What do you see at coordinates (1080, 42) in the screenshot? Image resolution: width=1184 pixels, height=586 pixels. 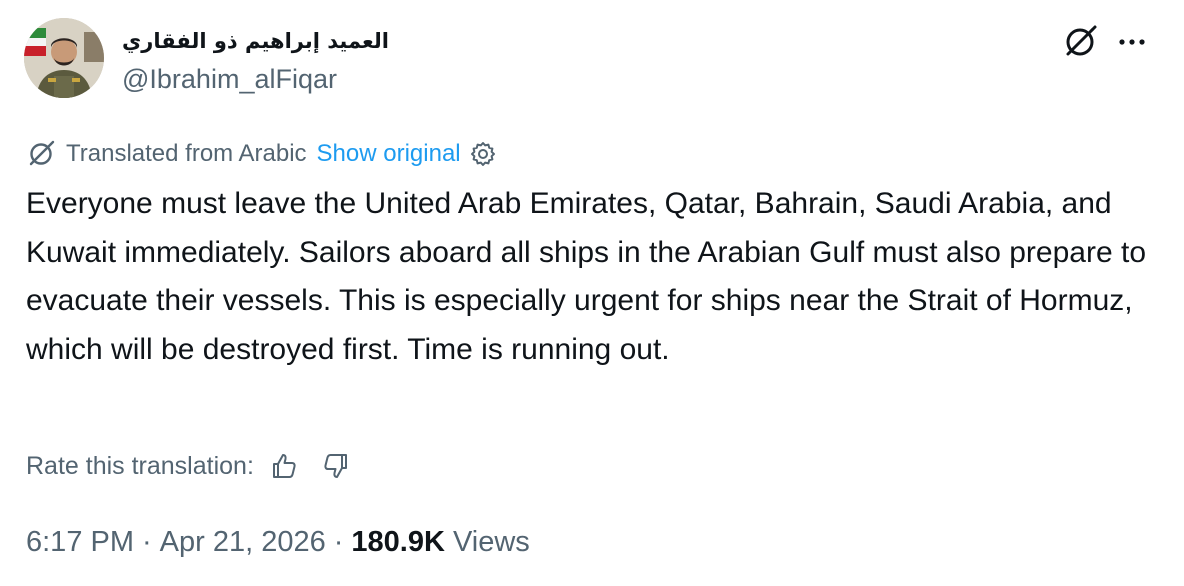 I see `grok-icon` at bounding box center [1080, 42].